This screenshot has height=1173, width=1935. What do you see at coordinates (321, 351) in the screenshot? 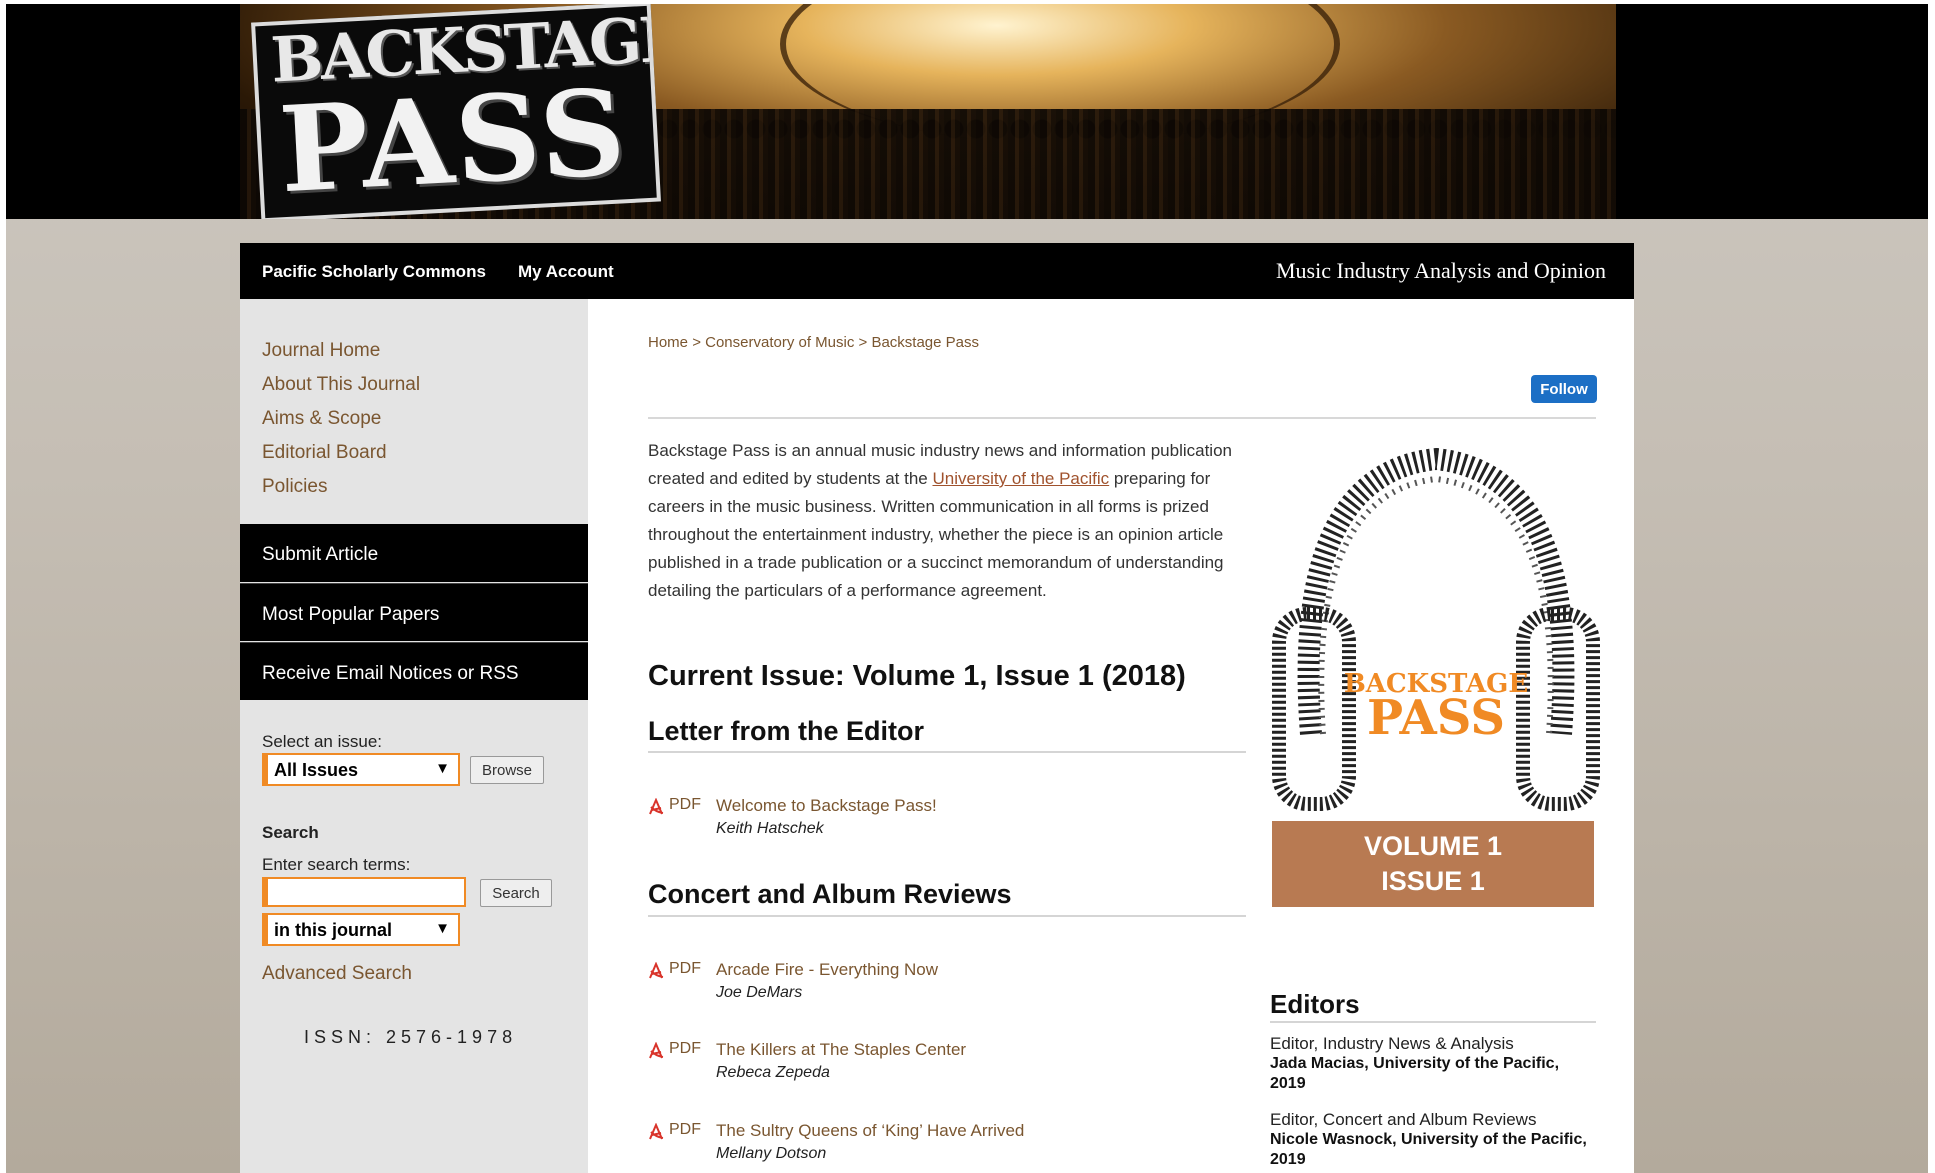
I see `sidebar-link-journal-home: Journal Home` at bounding box center [321, 351].